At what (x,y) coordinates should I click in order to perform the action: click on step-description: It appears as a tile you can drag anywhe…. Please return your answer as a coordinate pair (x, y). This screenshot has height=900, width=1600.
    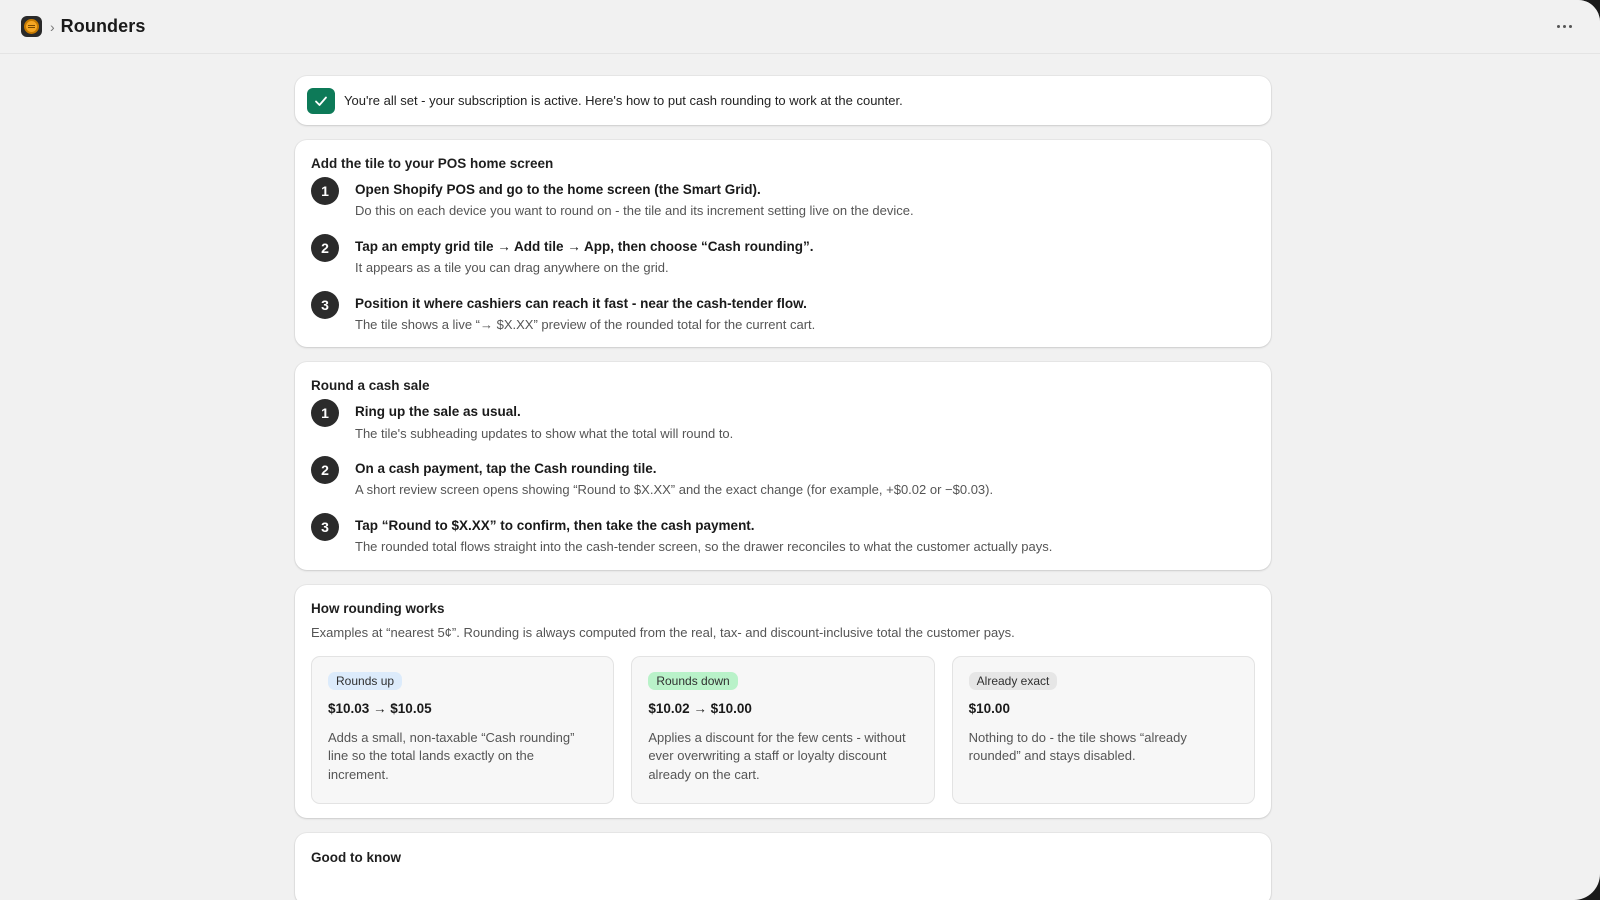
    Looking at the image, I should click on (512, 267).